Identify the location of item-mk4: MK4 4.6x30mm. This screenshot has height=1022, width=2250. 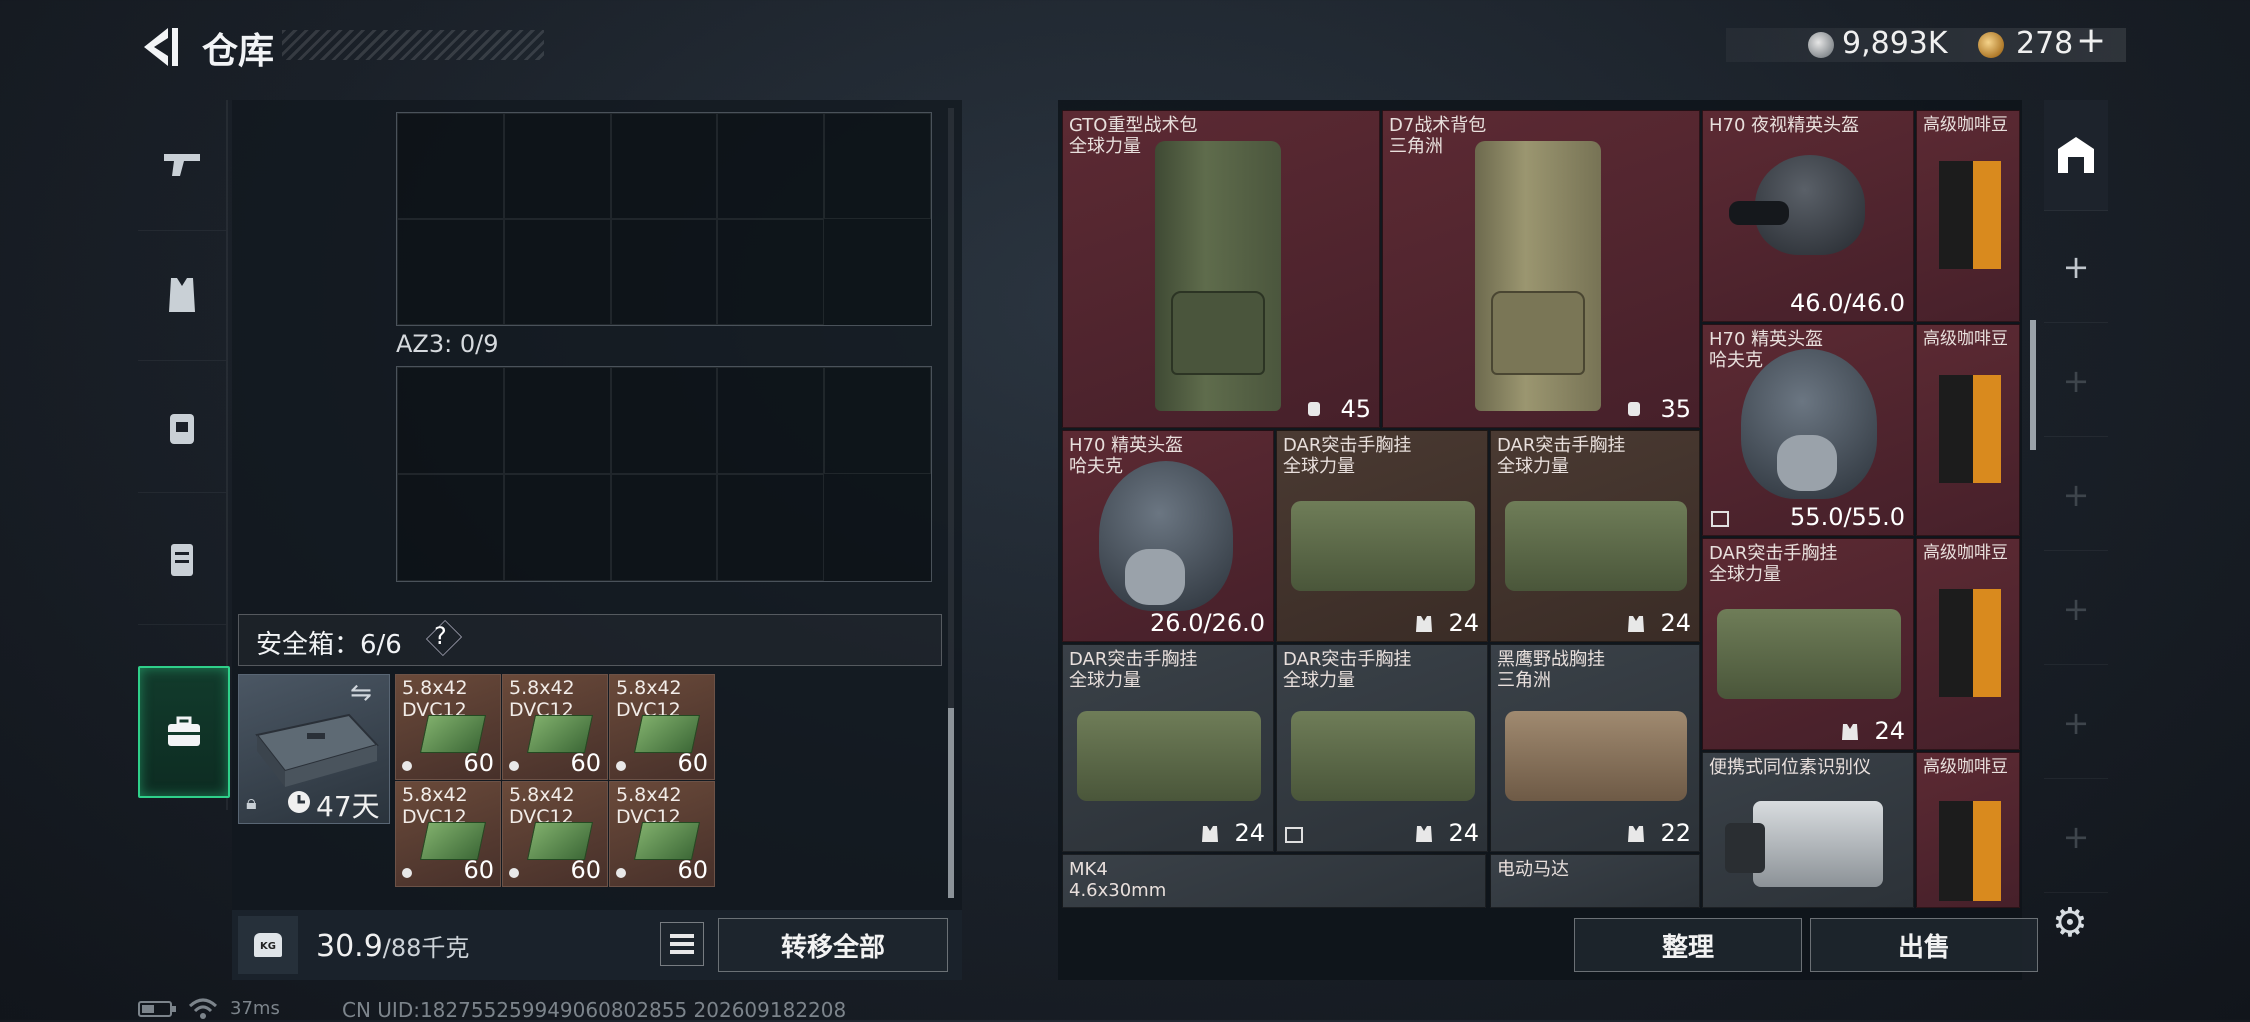
(1274, 881).